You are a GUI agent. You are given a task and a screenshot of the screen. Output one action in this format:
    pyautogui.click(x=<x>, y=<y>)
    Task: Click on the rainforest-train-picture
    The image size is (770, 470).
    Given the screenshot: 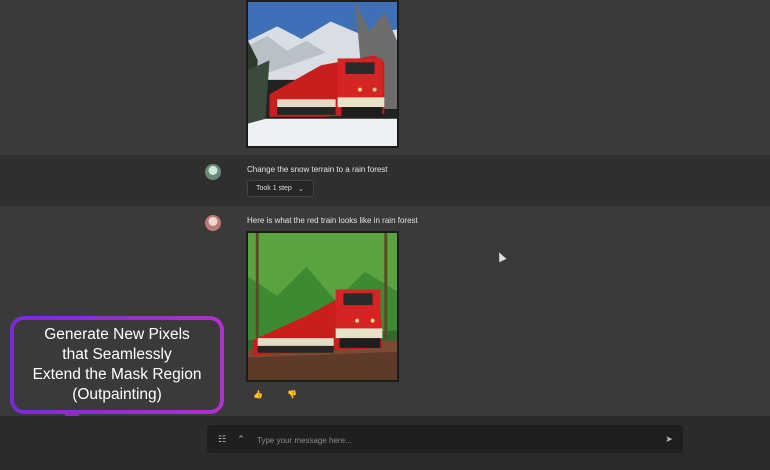 What is the action you would take?
    pyautogui.click(x=322, y=306)
    